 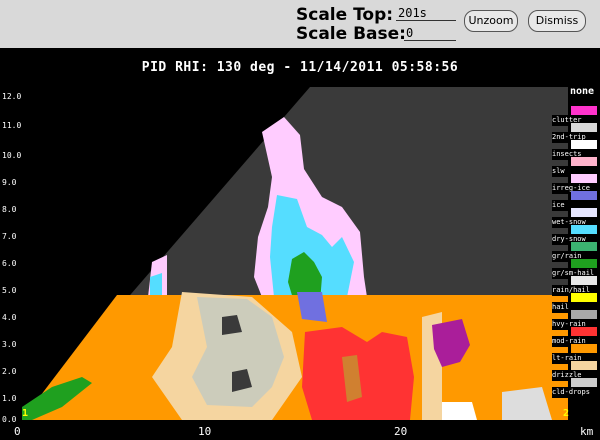 I want to click on y-tick: 7.0, so click(x=9, y=236).